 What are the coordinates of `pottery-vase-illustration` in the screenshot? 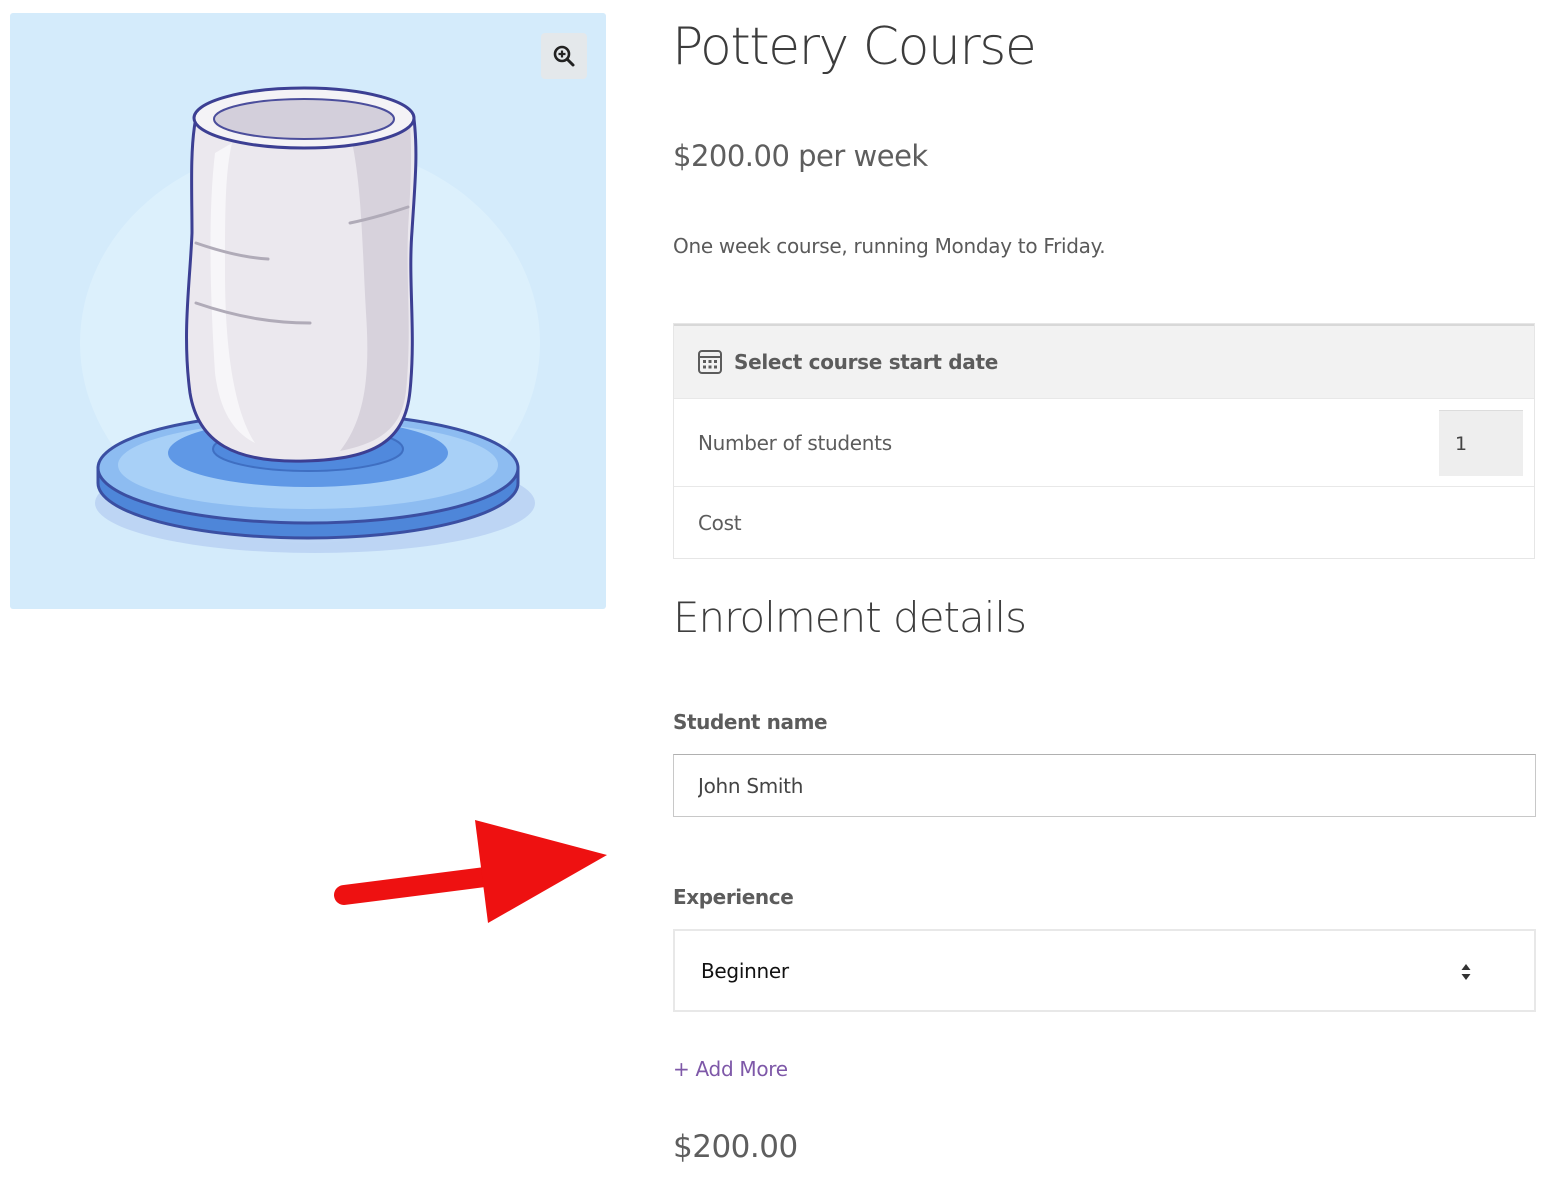 It's located at (310, 319).